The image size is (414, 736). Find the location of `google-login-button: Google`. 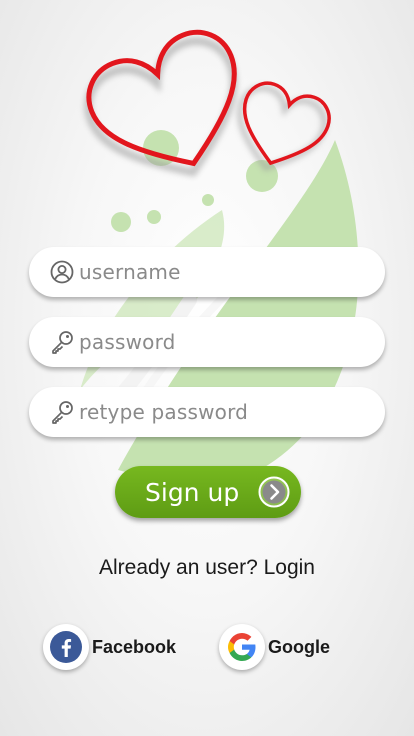

google-login-button: Google is located at coordinates (274, 647).